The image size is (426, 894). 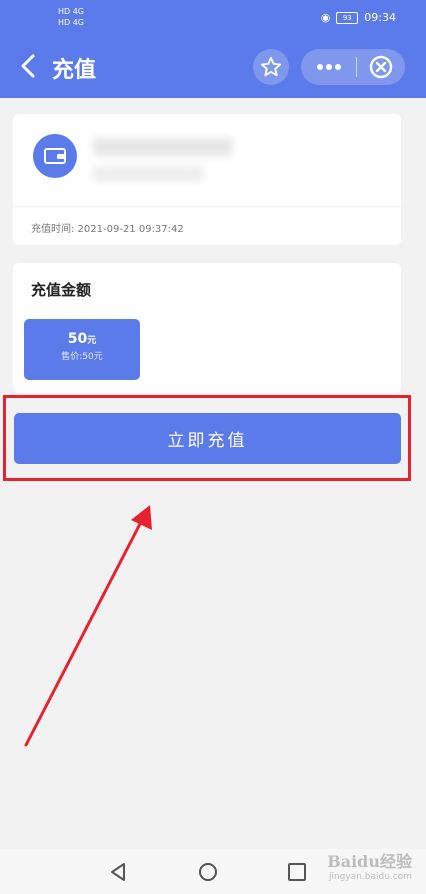 I want to click on back-button, so click(x=29, y=66).